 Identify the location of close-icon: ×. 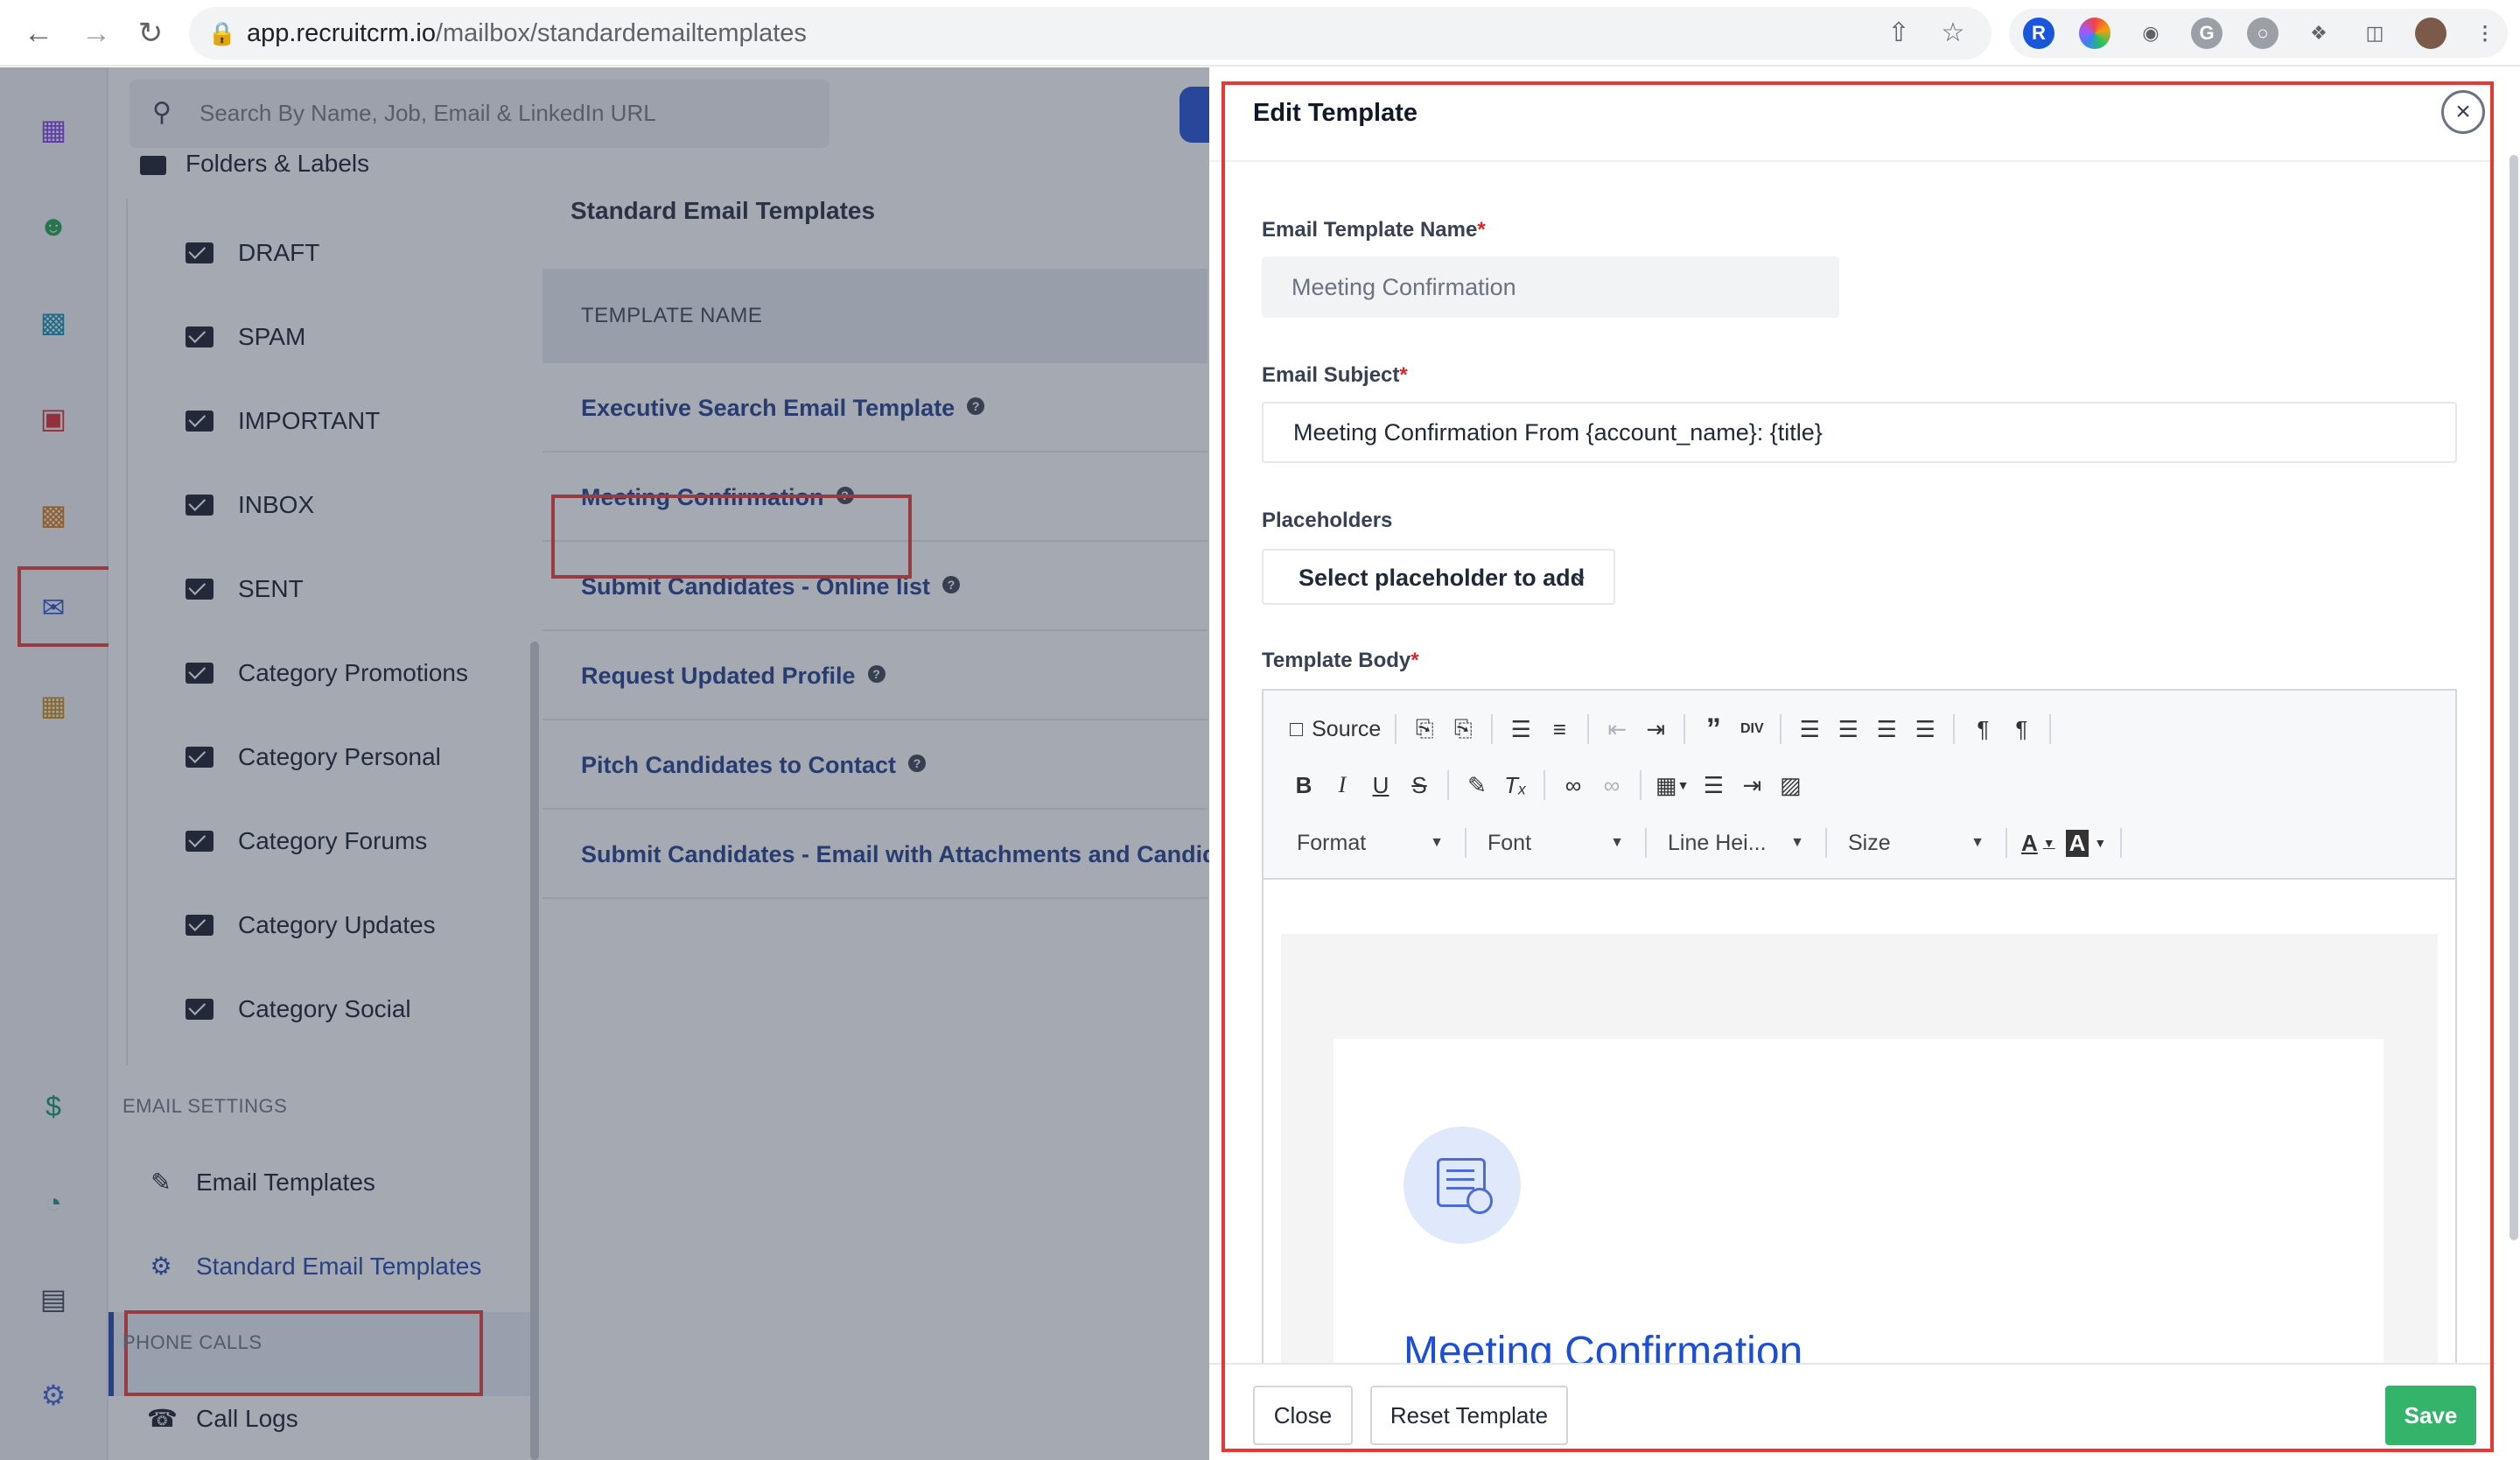
(2463, 112).